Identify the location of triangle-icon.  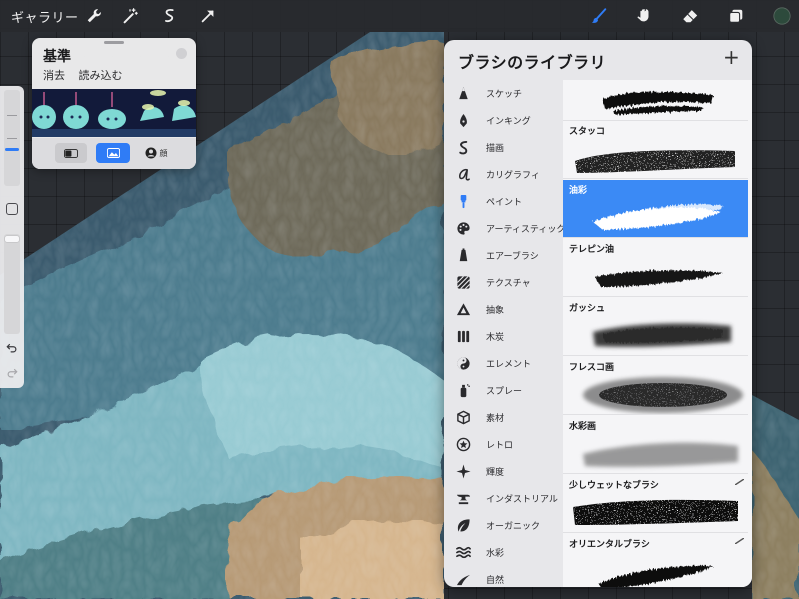
(463, 309).